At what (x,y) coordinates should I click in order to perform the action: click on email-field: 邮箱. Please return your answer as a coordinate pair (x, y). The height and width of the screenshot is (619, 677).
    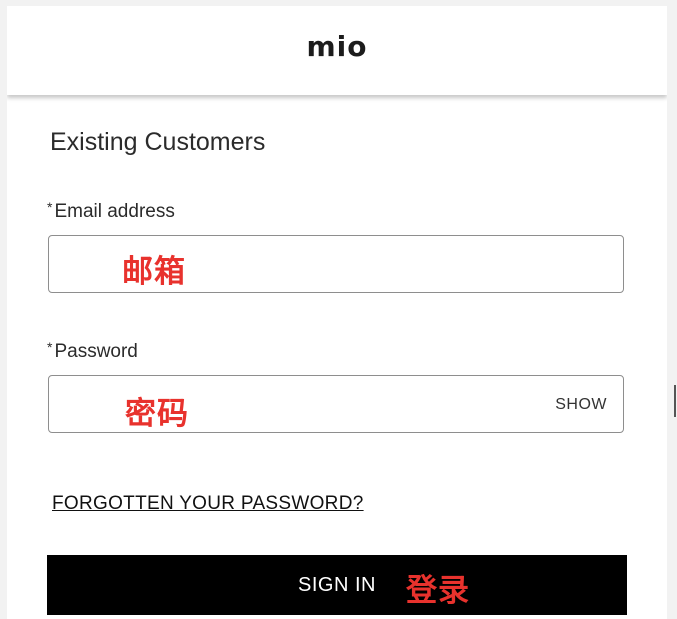
    Looking at the image, I should click on (336, 264).